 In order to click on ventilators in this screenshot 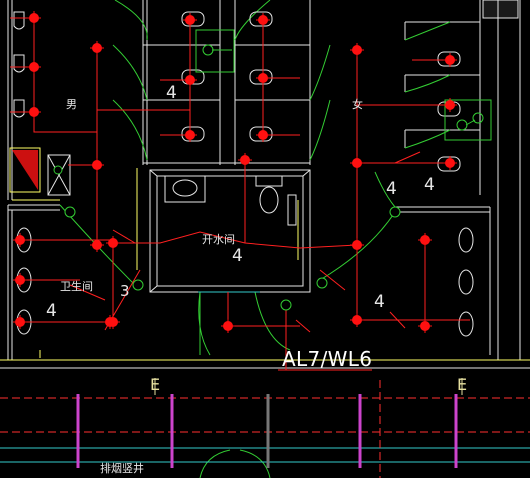, I will do `click(343, 85)`.